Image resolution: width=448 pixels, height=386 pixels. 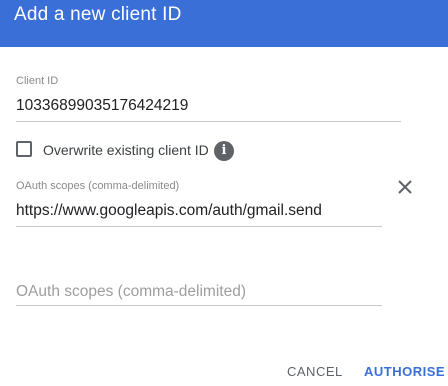 I want to click on client-id-underline, so click(x=208, y=121).